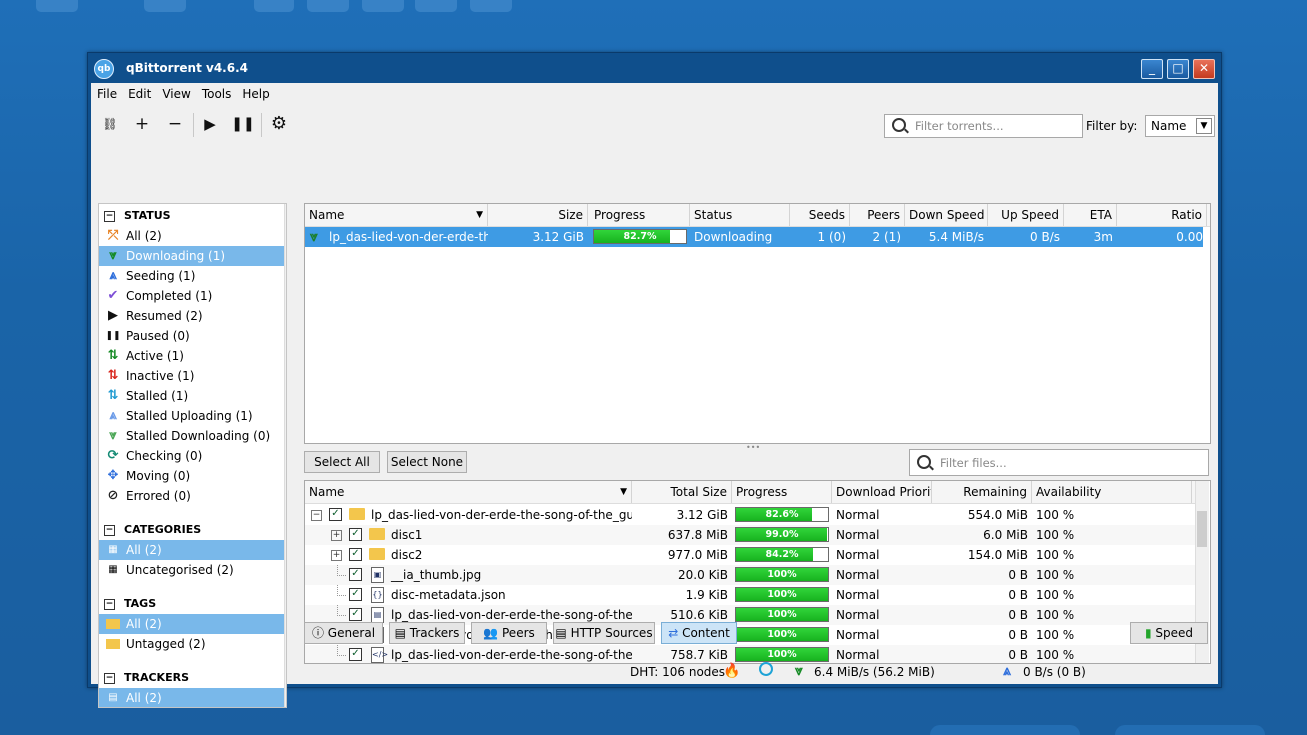 The width and height of the screenshot is (1307, 735). I want to click on tab-content: ⇄ Content, so click(699, 633).